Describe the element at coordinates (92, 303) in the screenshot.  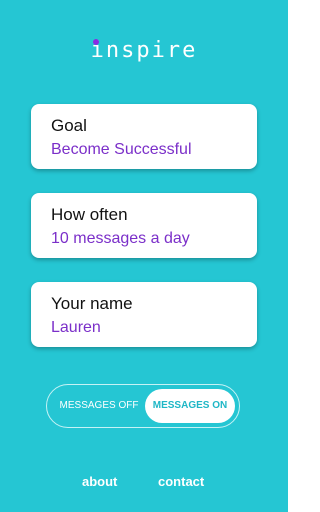
I see `name-label: Your name` at that location.